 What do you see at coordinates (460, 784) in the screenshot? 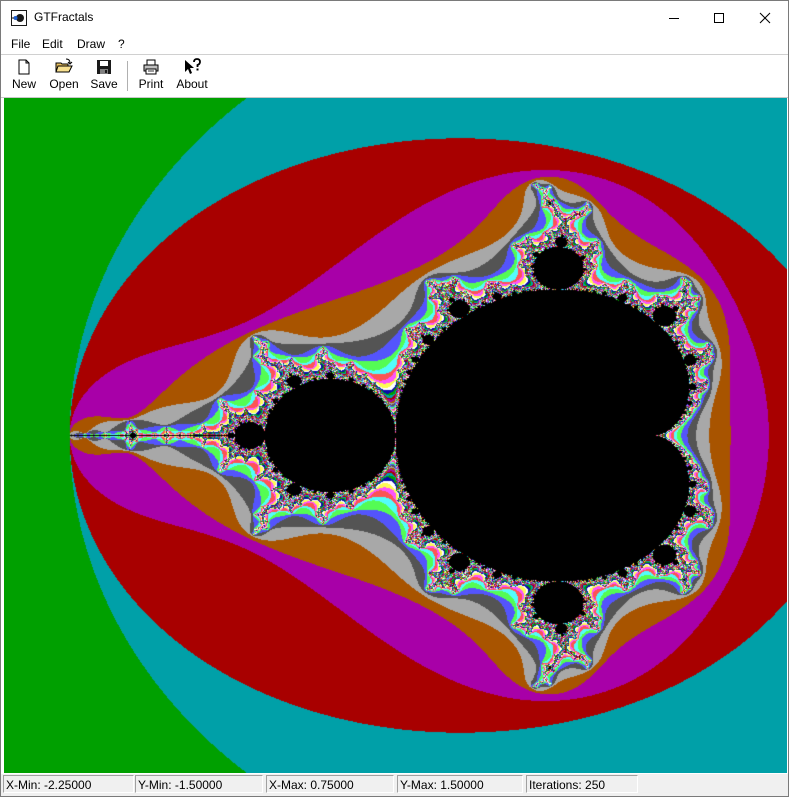
I see `status-ymax: Y-Max: 1.50000` at bounding box center [460, 784].